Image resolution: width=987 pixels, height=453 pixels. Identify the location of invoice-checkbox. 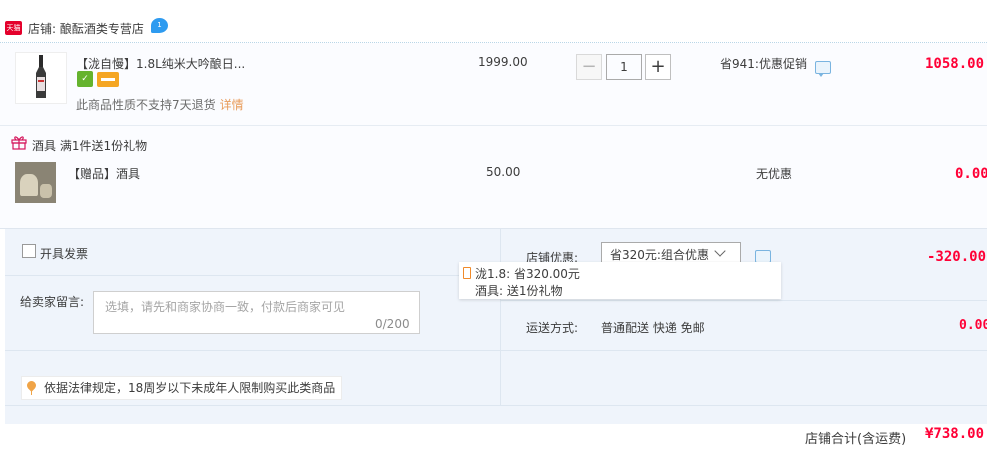
(29, 251).